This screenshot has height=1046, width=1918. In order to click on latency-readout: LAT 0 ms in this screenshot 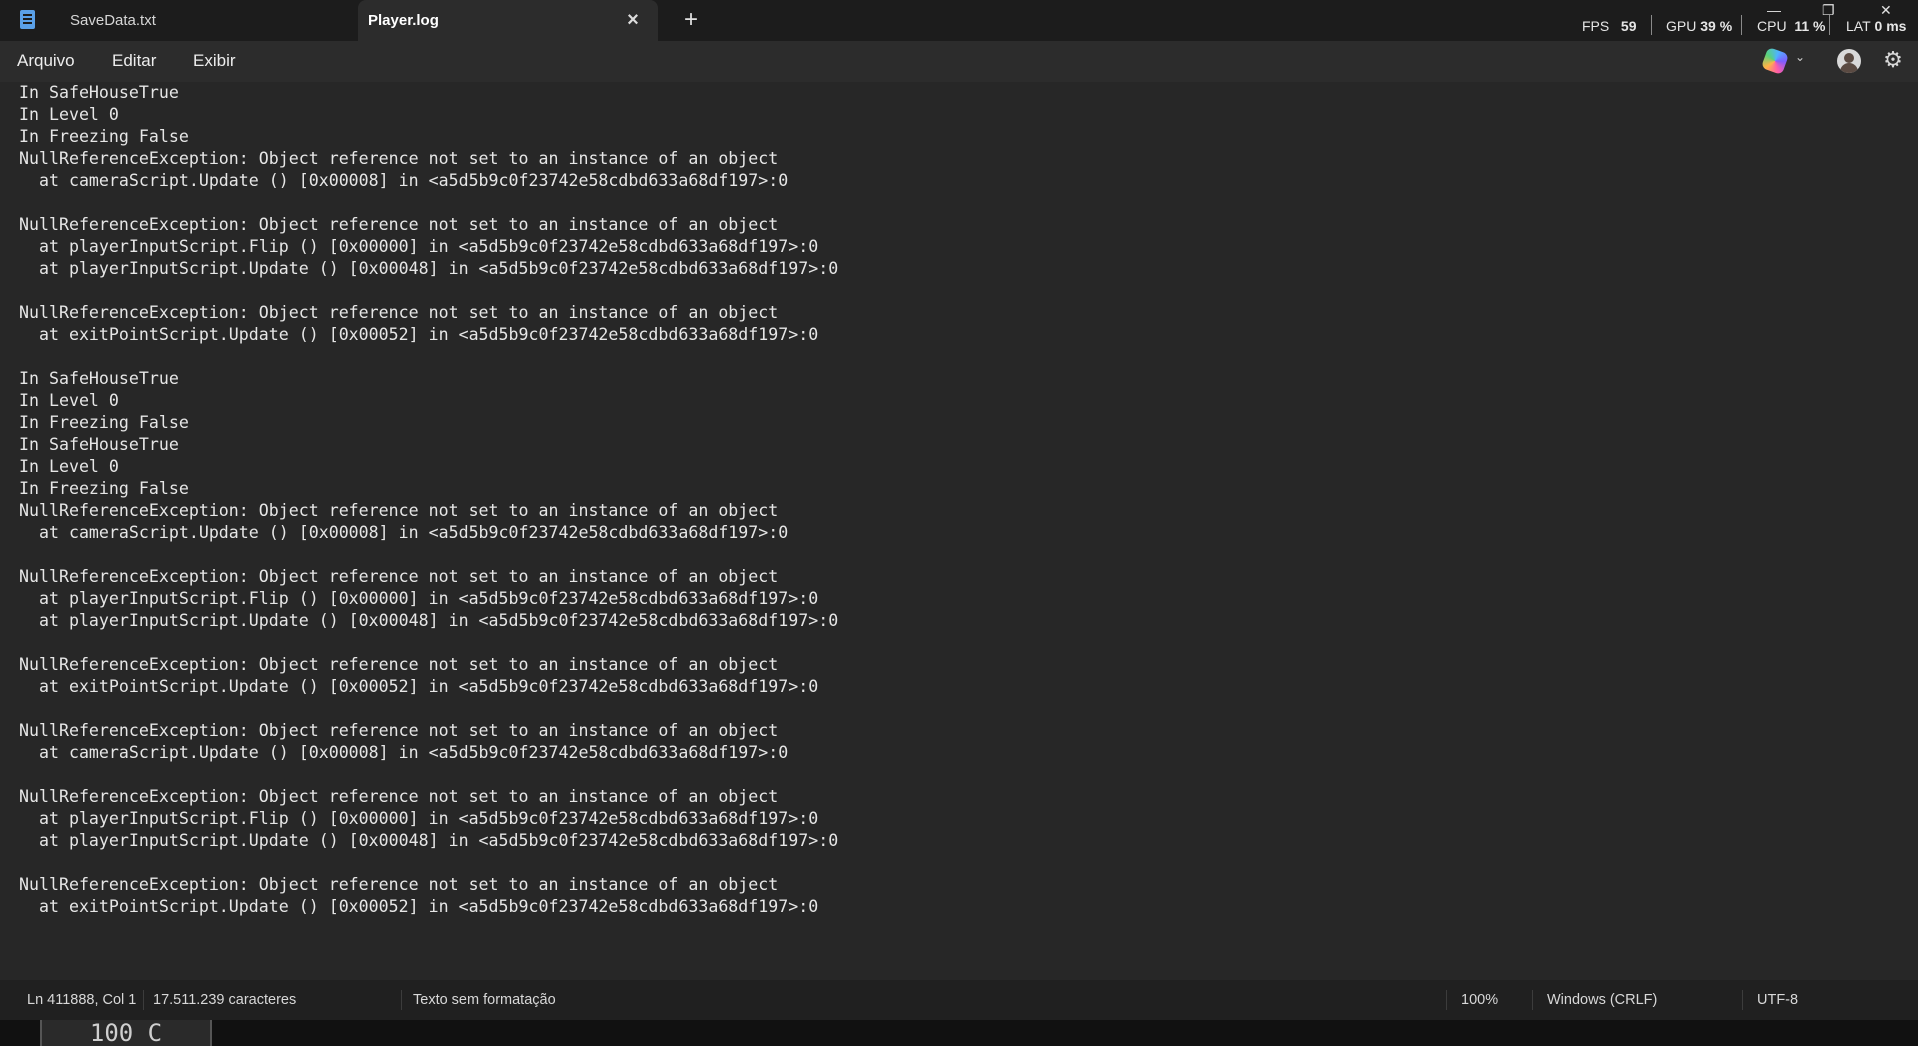, I will do `click(1876, 26)`.